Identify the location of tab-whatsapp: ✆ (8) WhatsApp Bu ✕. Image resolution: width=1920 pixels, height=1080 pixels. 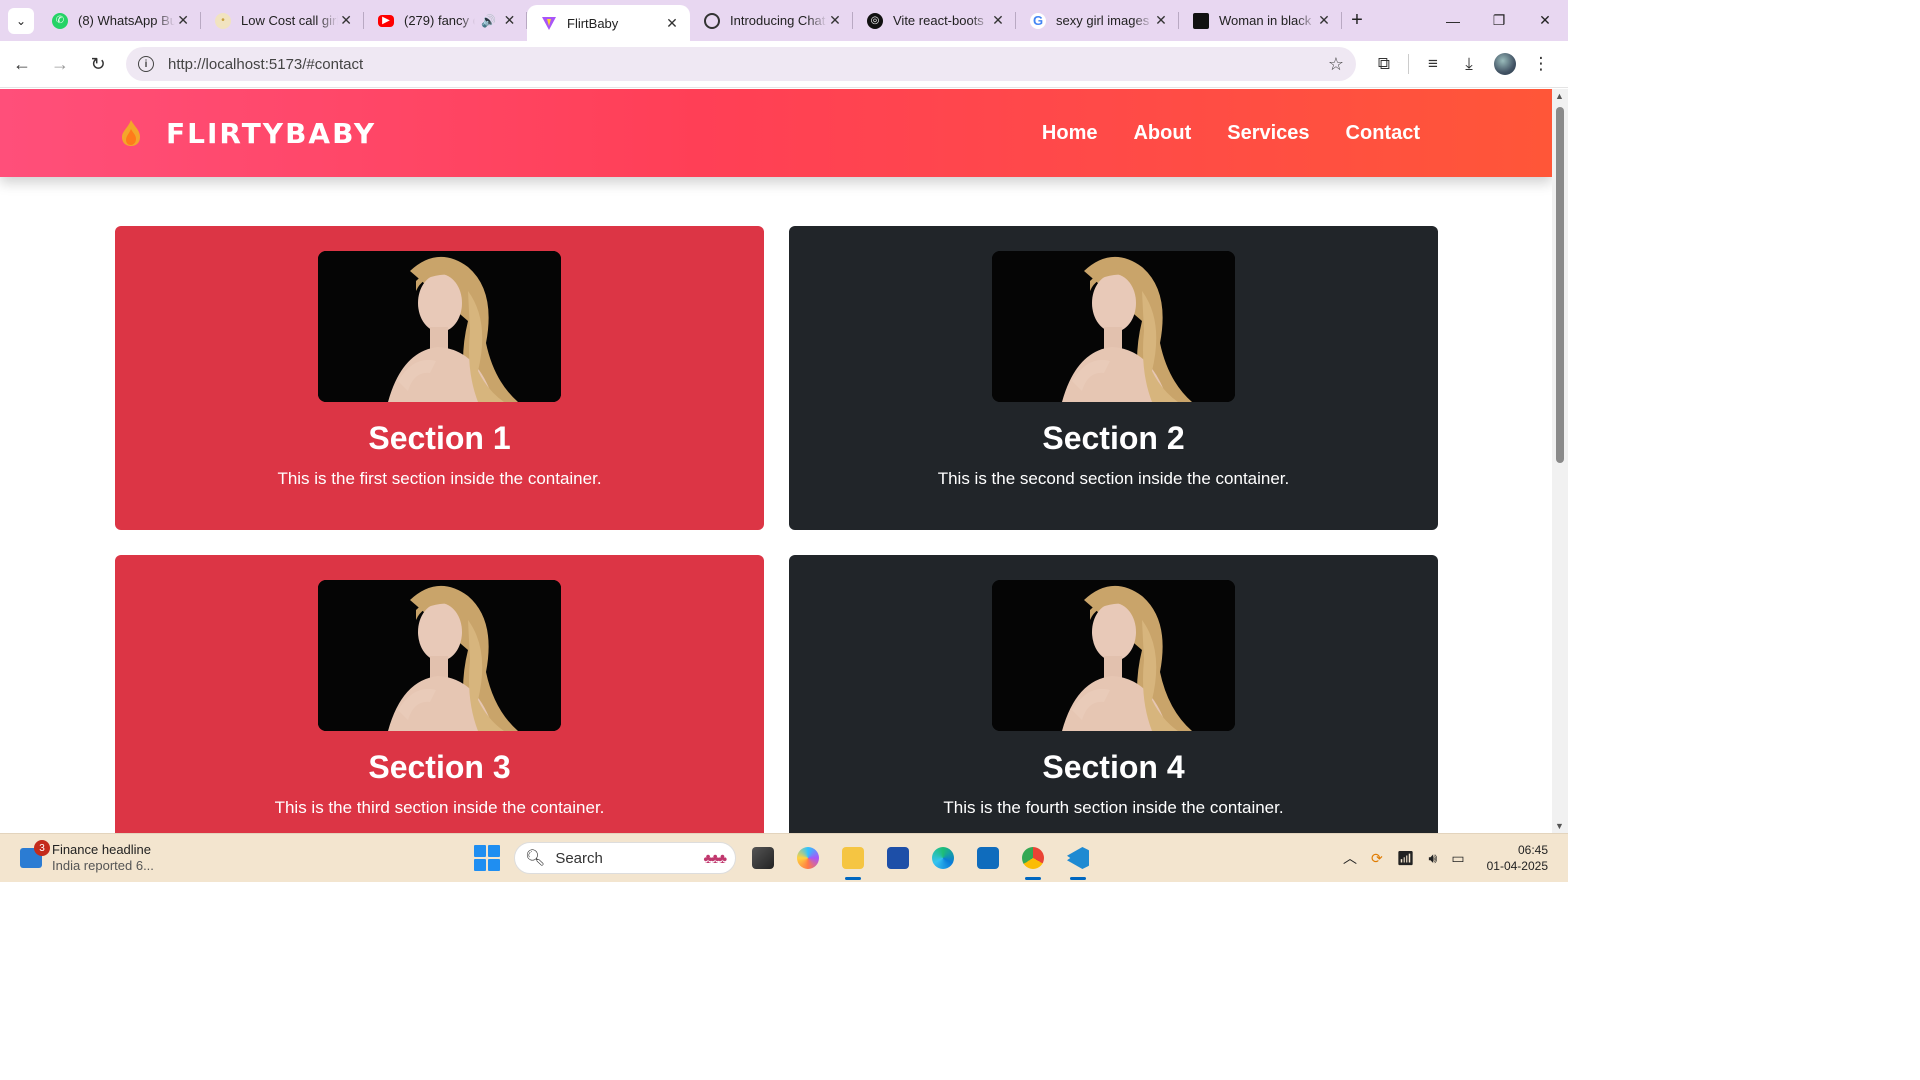
(119, 20).